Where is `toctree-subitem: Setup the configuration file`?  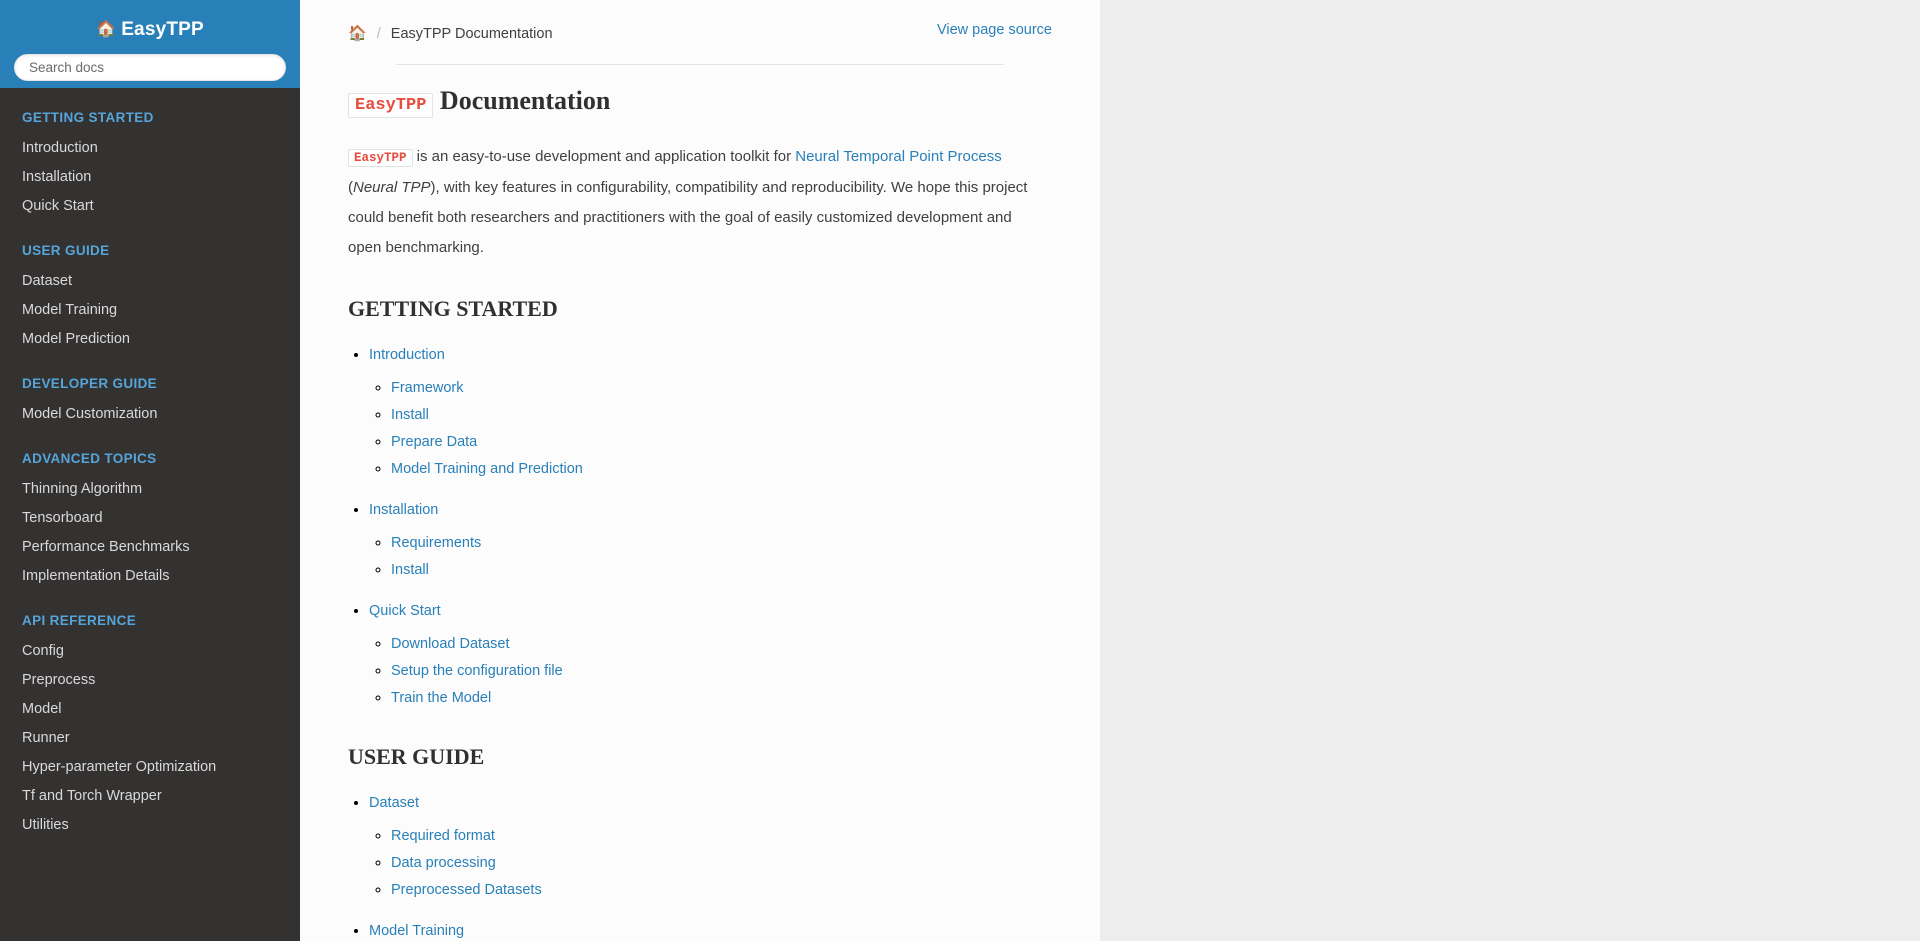
toctree-subitem: Setup the configuration file is located at coordinates (721, 671).